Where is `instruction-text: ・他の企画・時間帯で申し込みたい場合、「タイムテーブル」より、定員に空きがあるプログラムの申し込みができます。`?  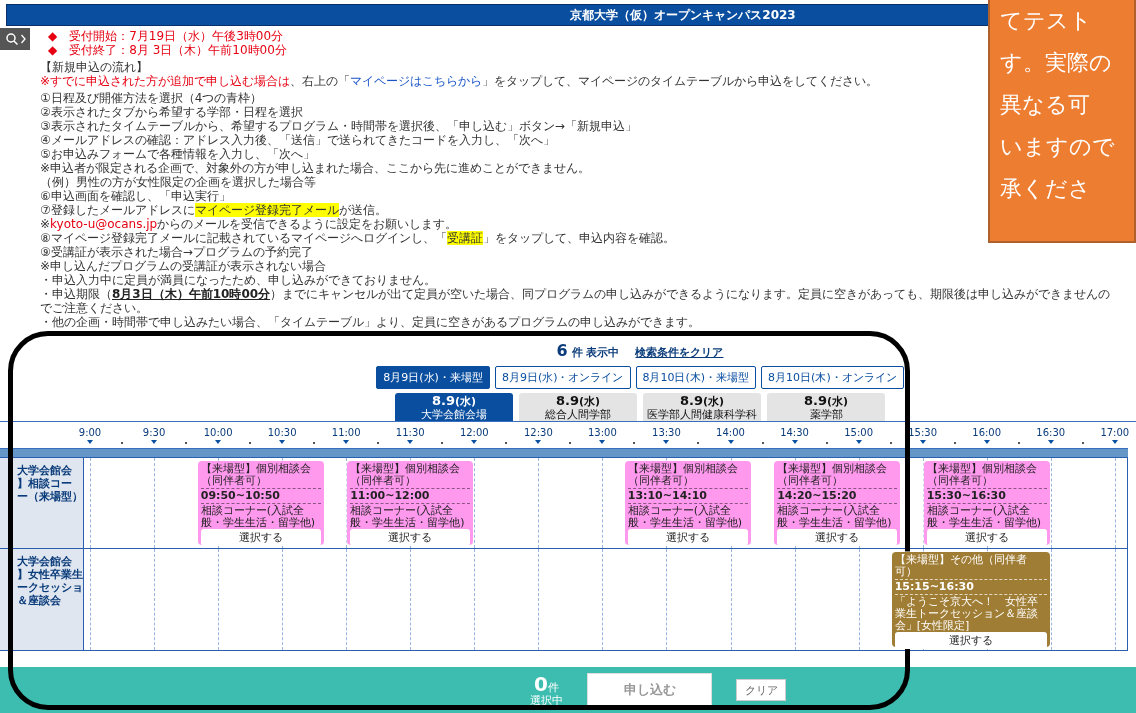
instruction-text: ・他の企画・時間帯で申し込みたい場合、「タイムテーブル」より、定員に空きがあるプログラムの申し込みができます。 is located at coordinates (370, 322).